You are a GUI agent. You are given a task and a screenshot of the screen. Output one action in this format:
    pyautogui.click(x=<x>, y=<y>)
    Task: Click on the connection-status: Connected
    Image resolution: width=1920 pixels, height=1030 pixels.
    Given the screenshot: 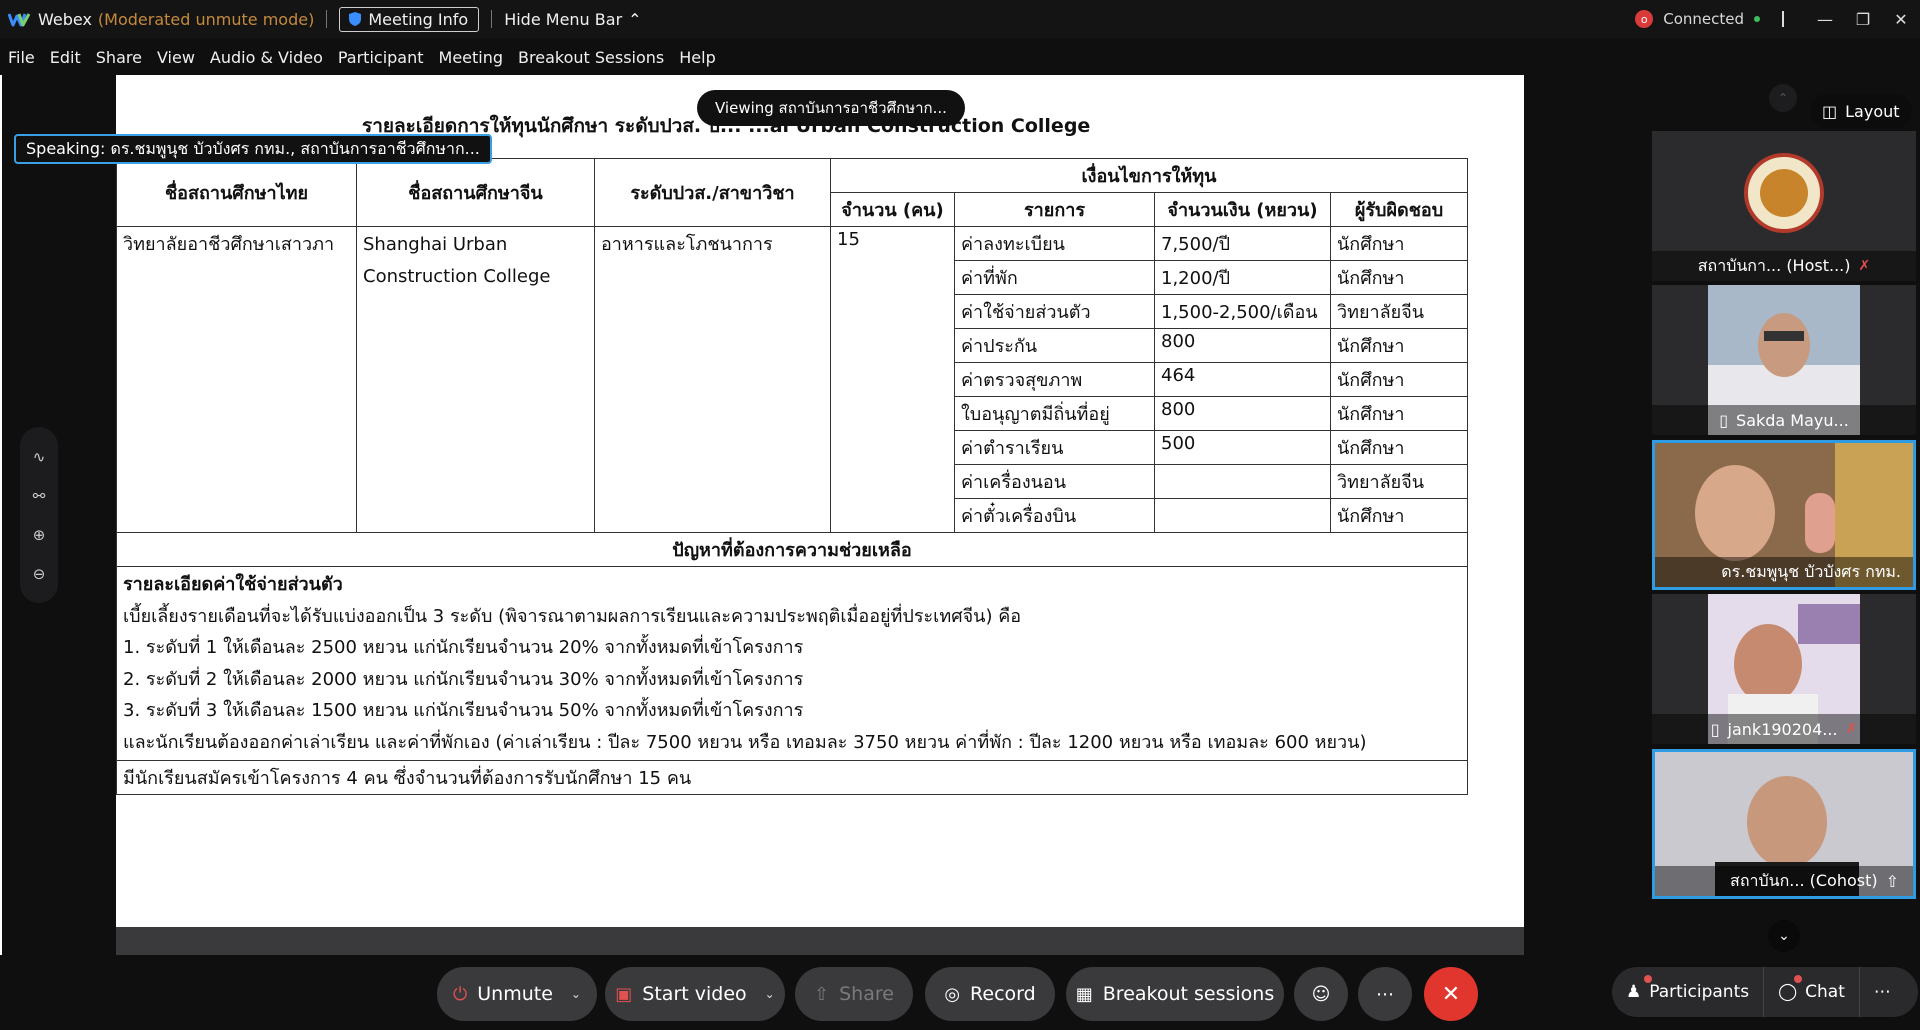 What is the action you would take?
    pyautogui.click(x=1703, y=19)
    